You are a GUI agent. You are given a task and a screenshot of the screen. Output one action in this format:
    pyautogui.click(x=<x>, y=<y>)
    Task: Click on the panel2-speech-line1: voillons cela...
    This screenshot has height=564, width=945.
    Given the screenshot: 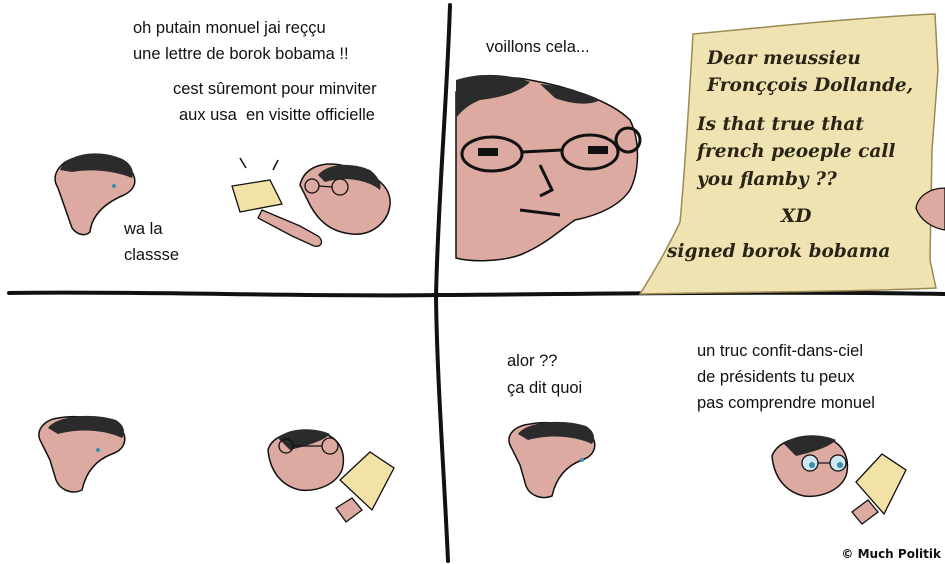 What is the action you would take?
    pyautogui.click(x=538, y=47)
    